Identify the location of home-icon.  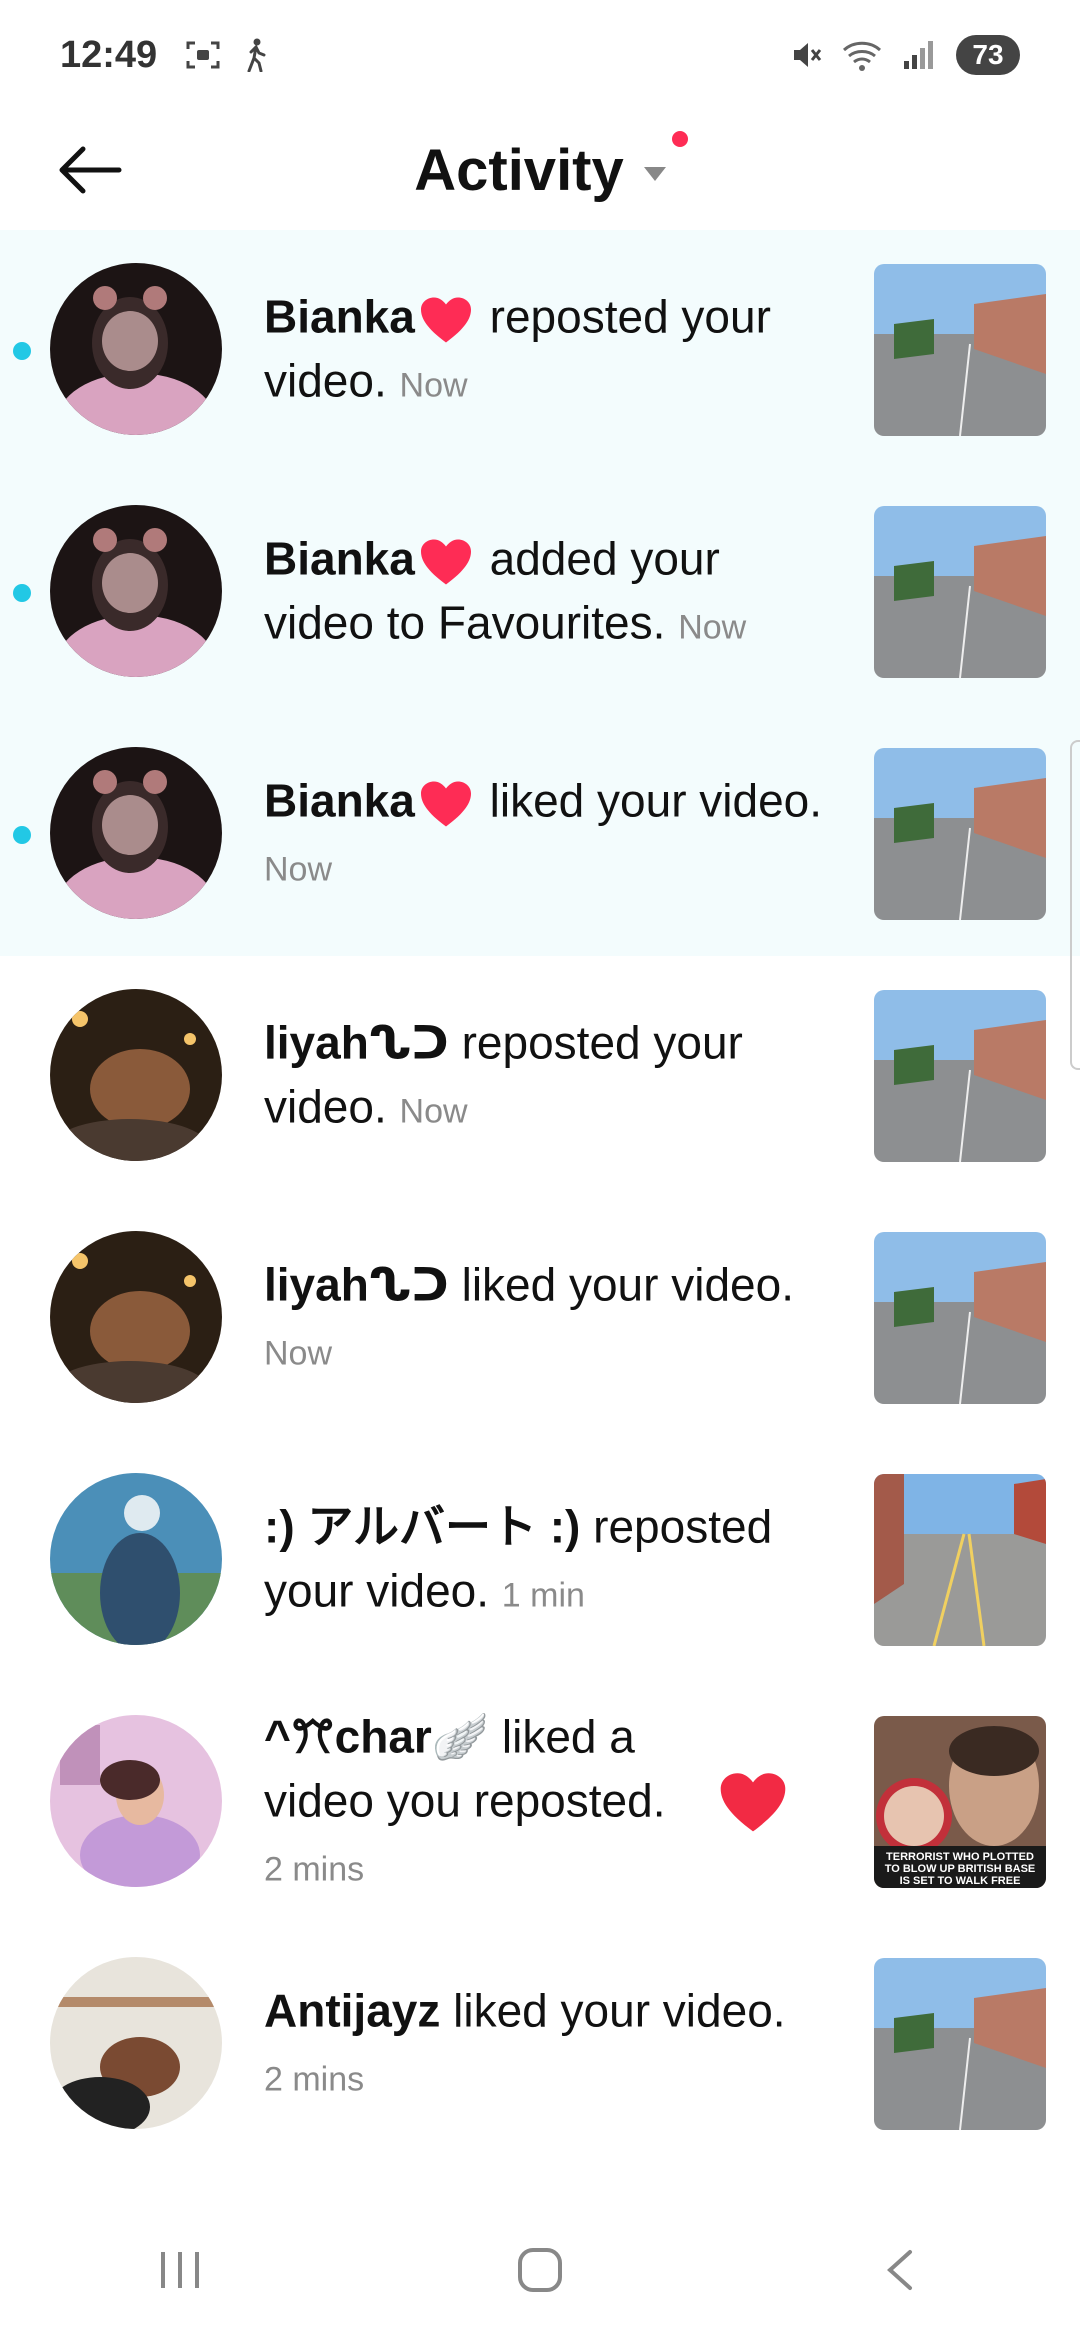
(540, 2270).